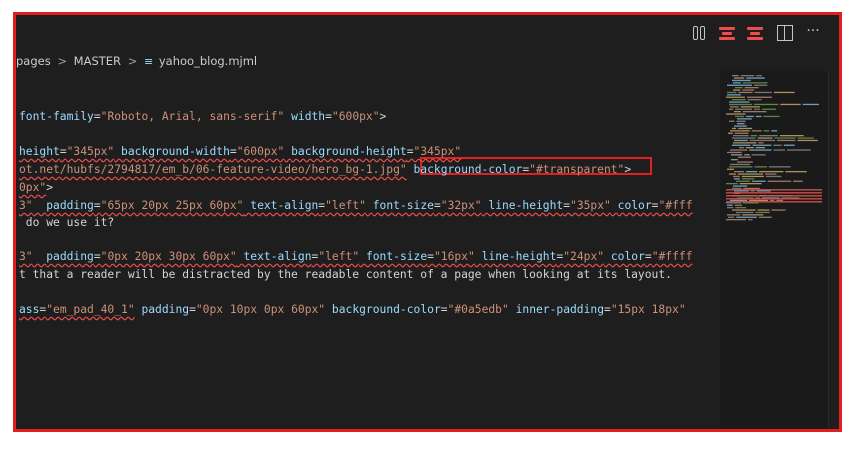  Describe the element at coordinates (478, 309) in the screenshot. I see `code-token: "#0a5edb"` at that location.